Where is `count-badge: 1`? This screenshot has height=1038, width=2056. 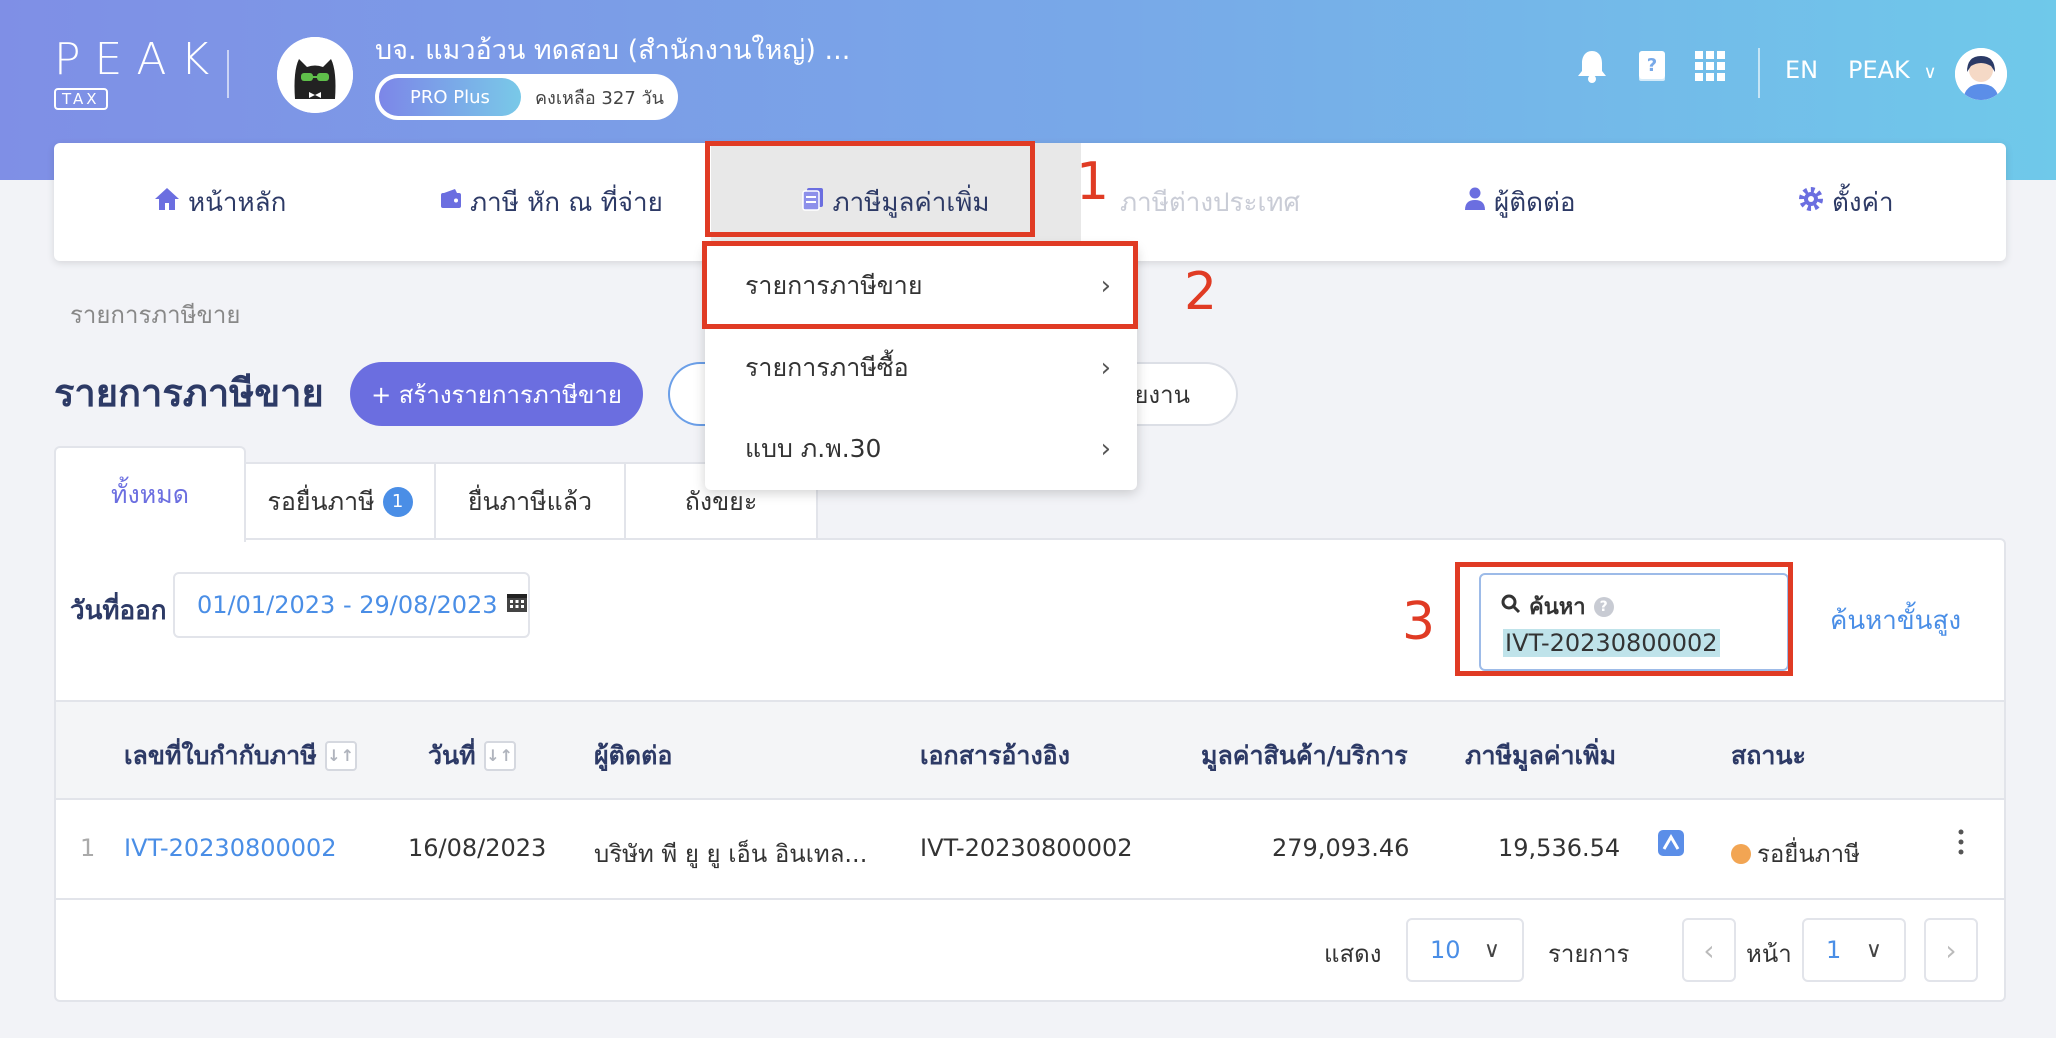
count-badge: 1 is located at coordinates (397, 502).